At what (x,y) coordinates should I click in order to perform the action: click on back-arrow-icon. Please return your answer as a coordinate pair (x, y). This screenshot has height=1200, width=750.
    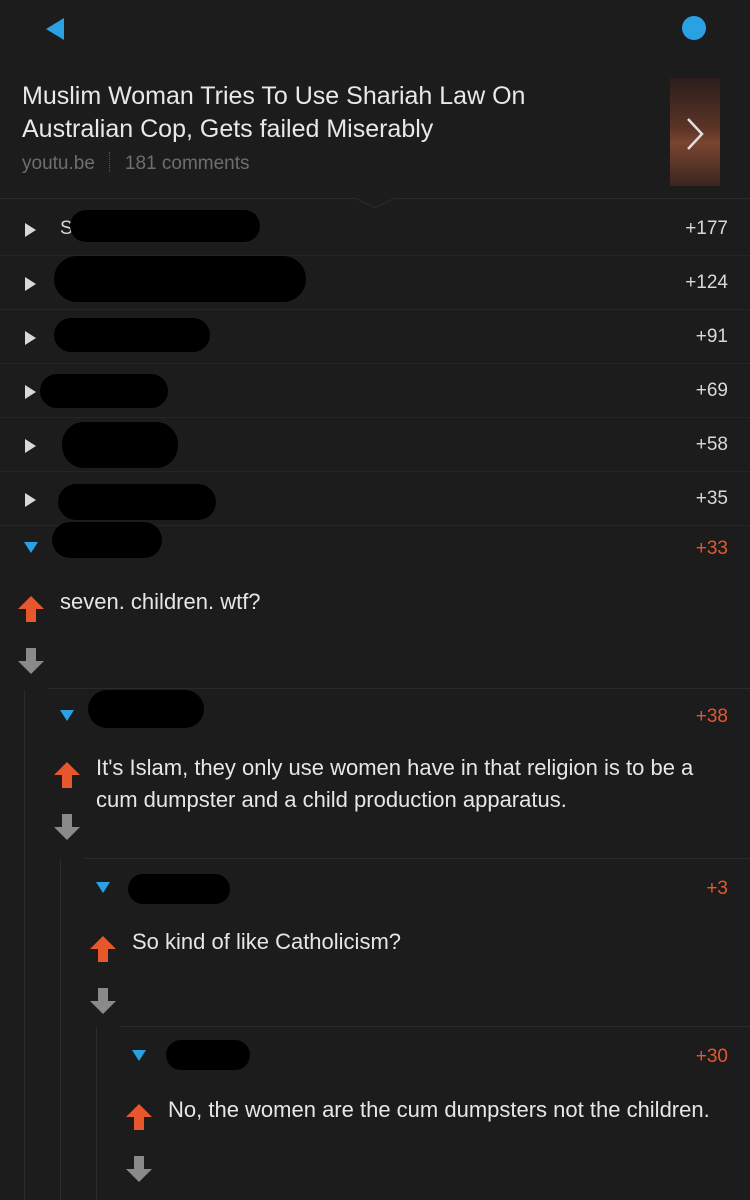
    Looking at the image, I should click on (55, 29).